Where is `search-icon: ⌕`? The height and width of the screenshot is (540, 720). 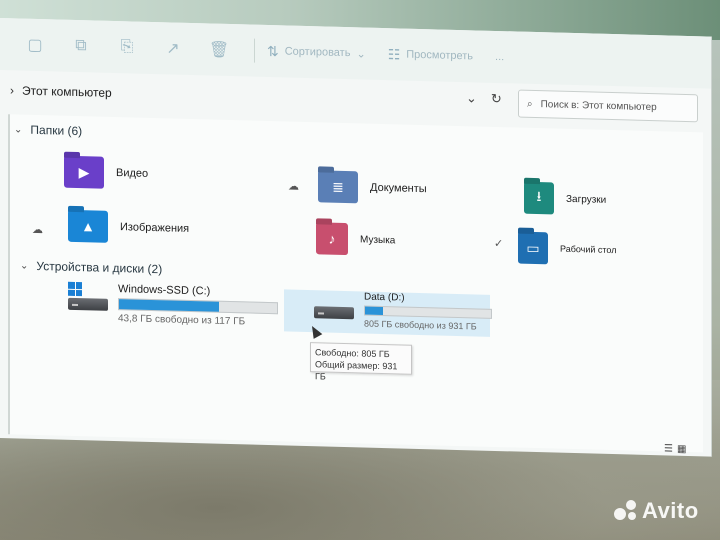 search-icon: ⌕ is located at coordinates (530, 104).